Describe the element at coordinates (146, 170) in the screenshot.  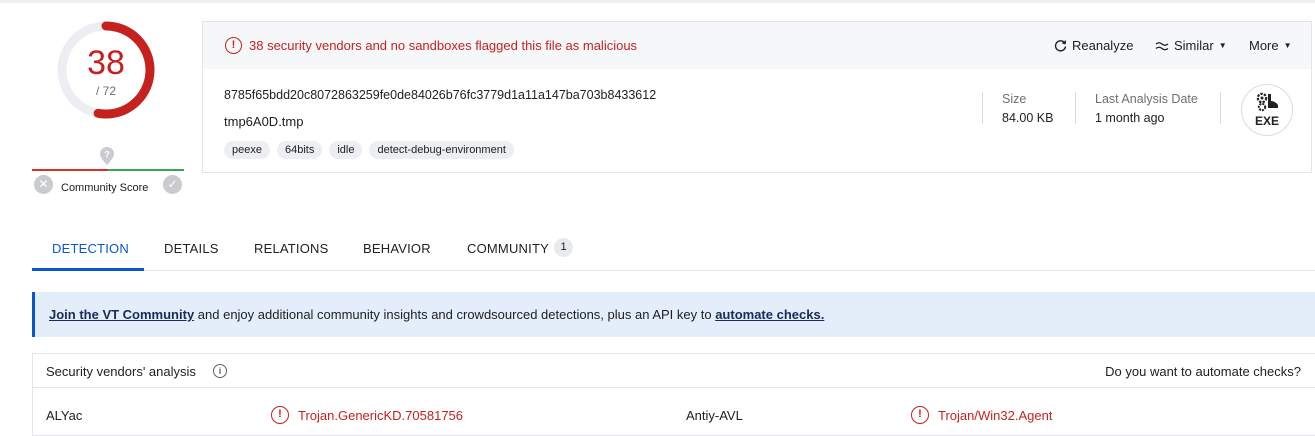
I see `community-bar-positive` at that location.